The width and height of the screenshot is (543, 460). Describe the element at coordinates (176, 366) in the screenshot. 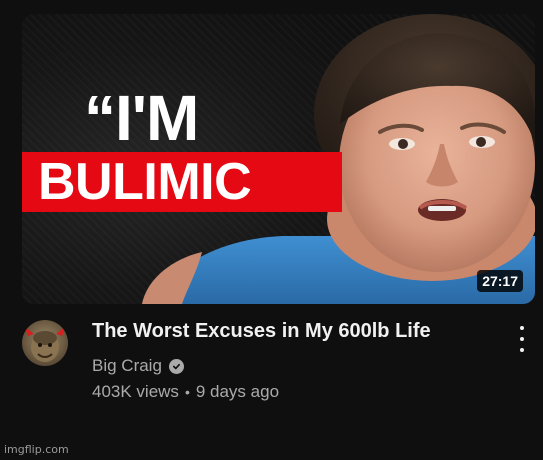

I see `verified-check-icon` at that location.